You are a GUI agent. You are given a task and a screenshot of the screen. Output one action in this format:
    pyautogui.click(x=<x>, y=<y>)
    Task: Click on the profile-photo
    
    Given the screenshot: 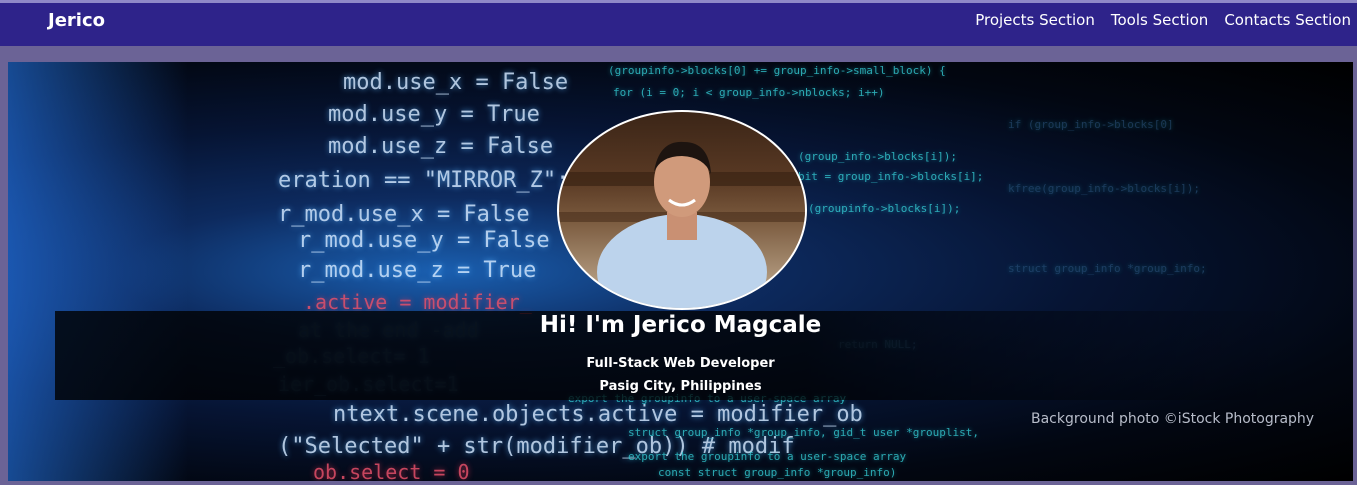 What is the action you would take?
    pyautogui.click(x=682, y=210)
    